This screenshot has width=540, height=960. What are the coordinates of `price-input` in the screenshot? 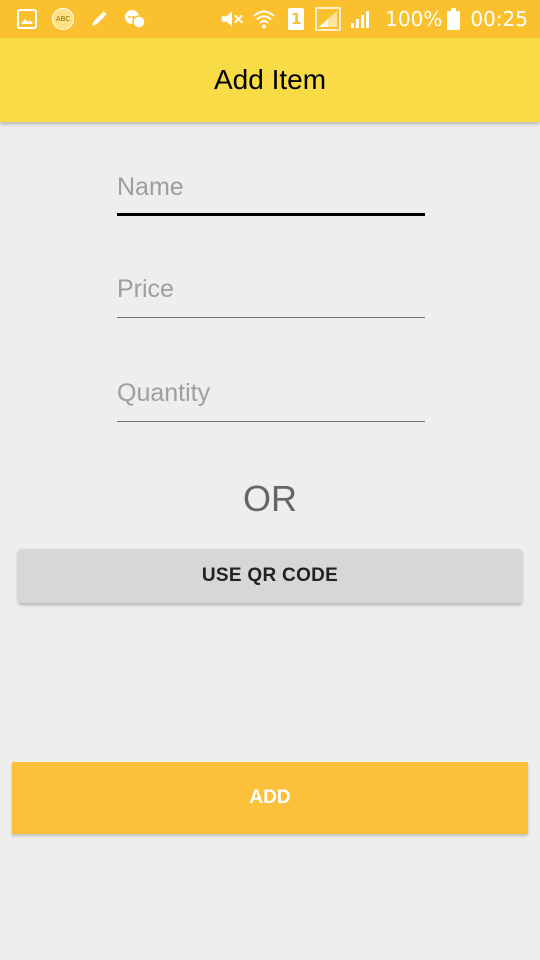 It's located at (271, 293).